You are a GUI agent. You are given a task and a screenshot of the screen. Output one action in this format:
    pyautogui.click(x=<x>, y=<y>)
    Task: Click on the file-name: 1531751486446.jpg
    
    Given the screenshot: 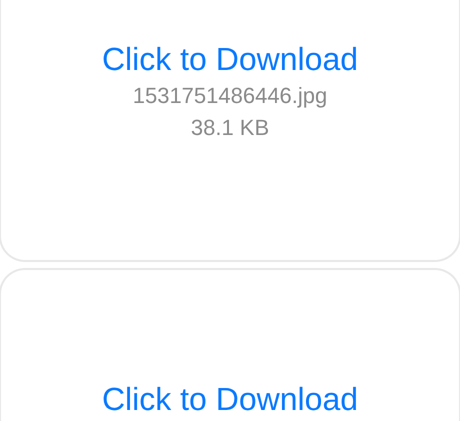 What is the action you would take?
    pyautogui.click(x=230, y=96)
    